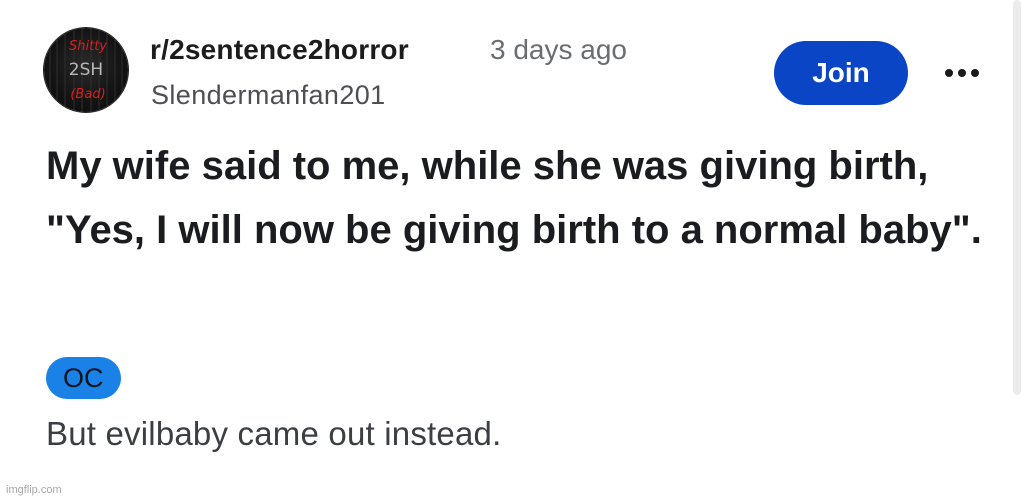 Image resolution: width=1032 pixels, height=500 pixels. What do you see at coordinates (274, 433) in the screenshot?
I see `post-body: But evilbaby came out instead.` at bounding box center [274, 433].